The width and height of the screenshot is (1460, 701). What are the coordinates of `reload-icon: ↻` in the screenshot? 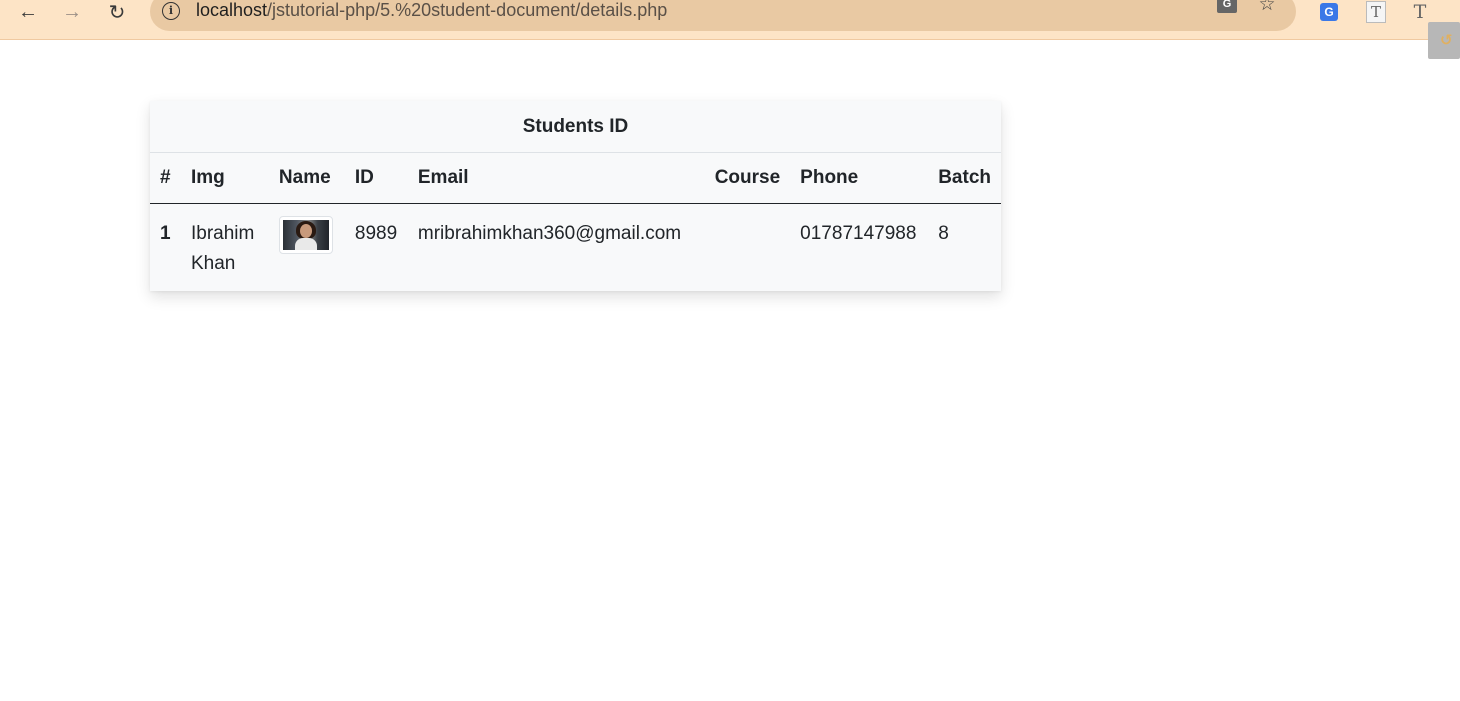 It's located at (117, 12).